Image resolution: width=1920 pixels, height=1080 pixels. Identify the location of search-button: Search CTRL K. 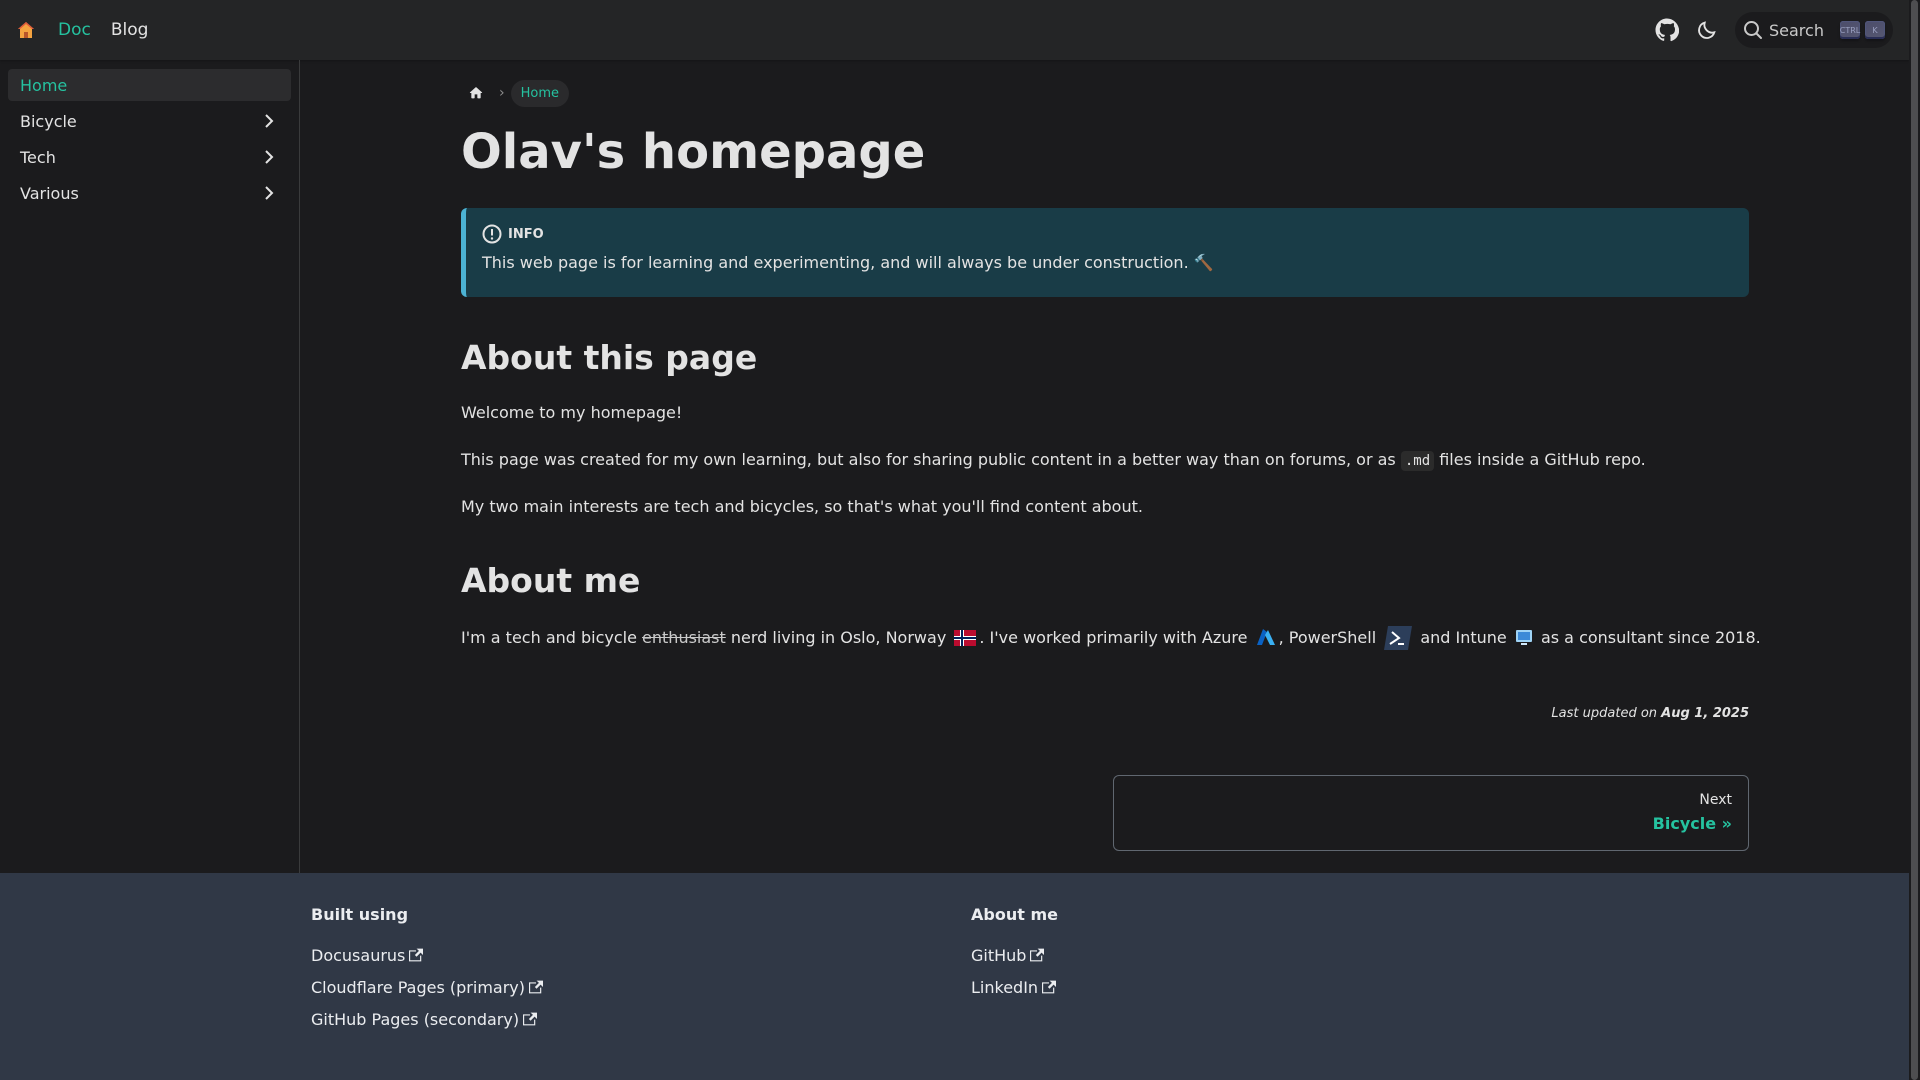
(1814, 30).